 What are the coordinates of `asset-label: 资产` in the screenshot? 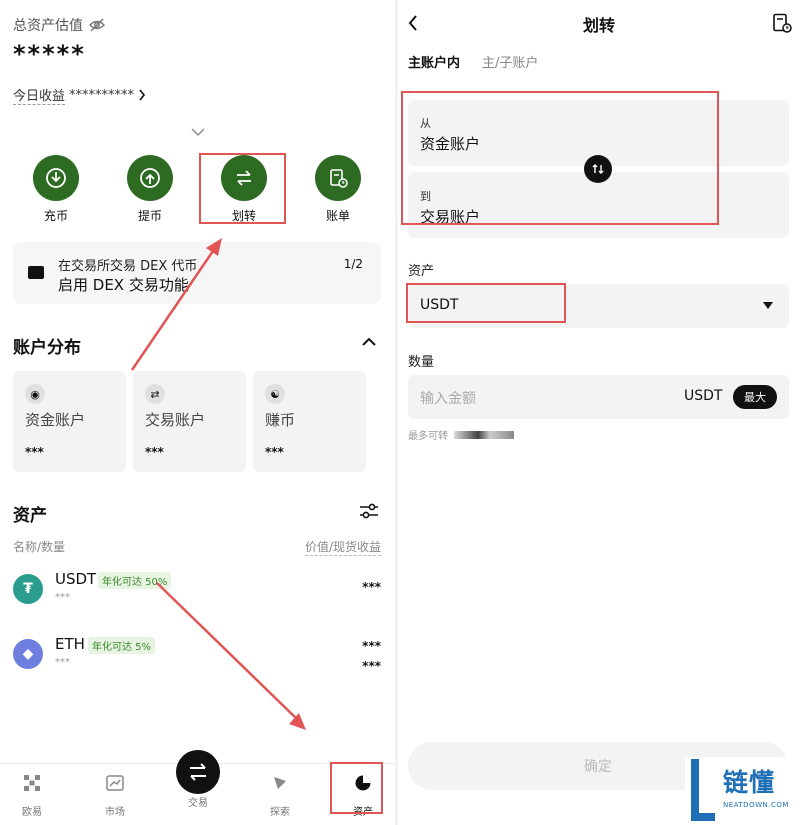 It's located at (421, 271).